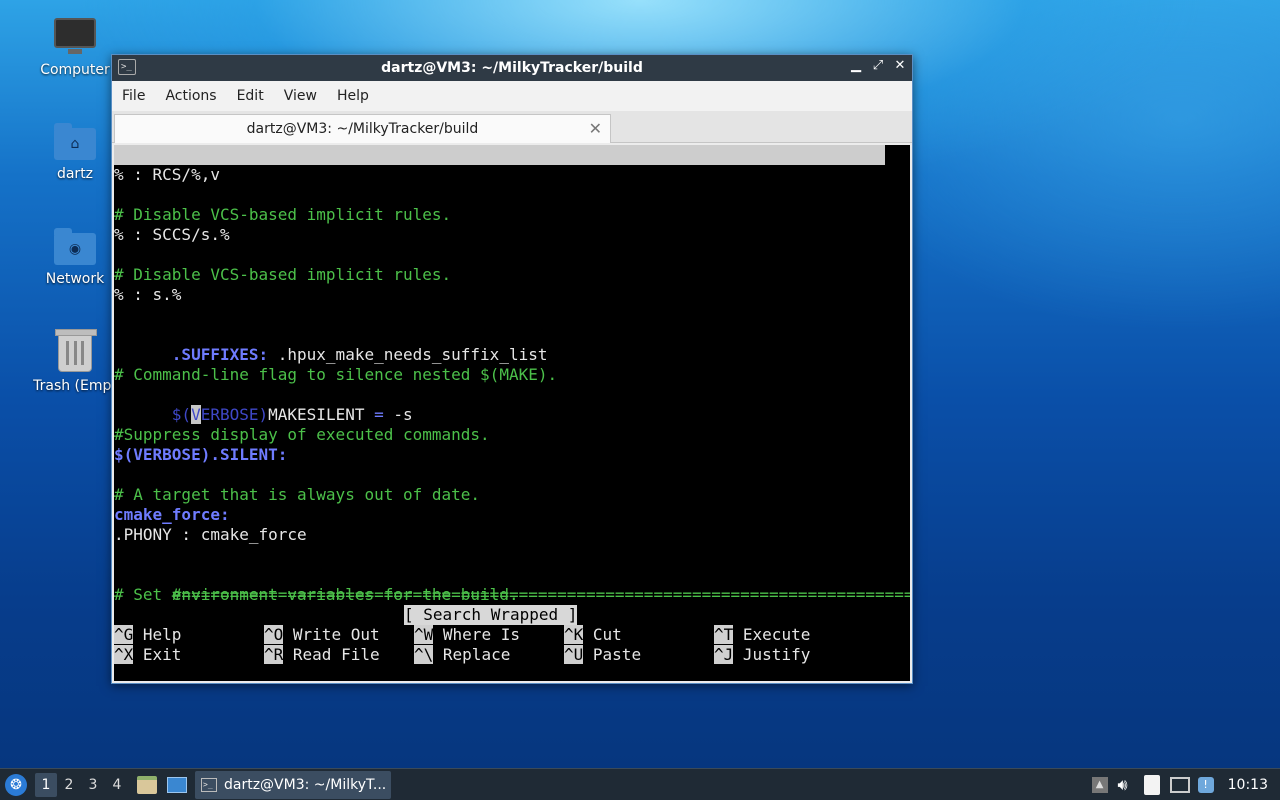 The image size is (1280, 800). I want to click on volume-icon: 🔊︎, so click(1123, 785).